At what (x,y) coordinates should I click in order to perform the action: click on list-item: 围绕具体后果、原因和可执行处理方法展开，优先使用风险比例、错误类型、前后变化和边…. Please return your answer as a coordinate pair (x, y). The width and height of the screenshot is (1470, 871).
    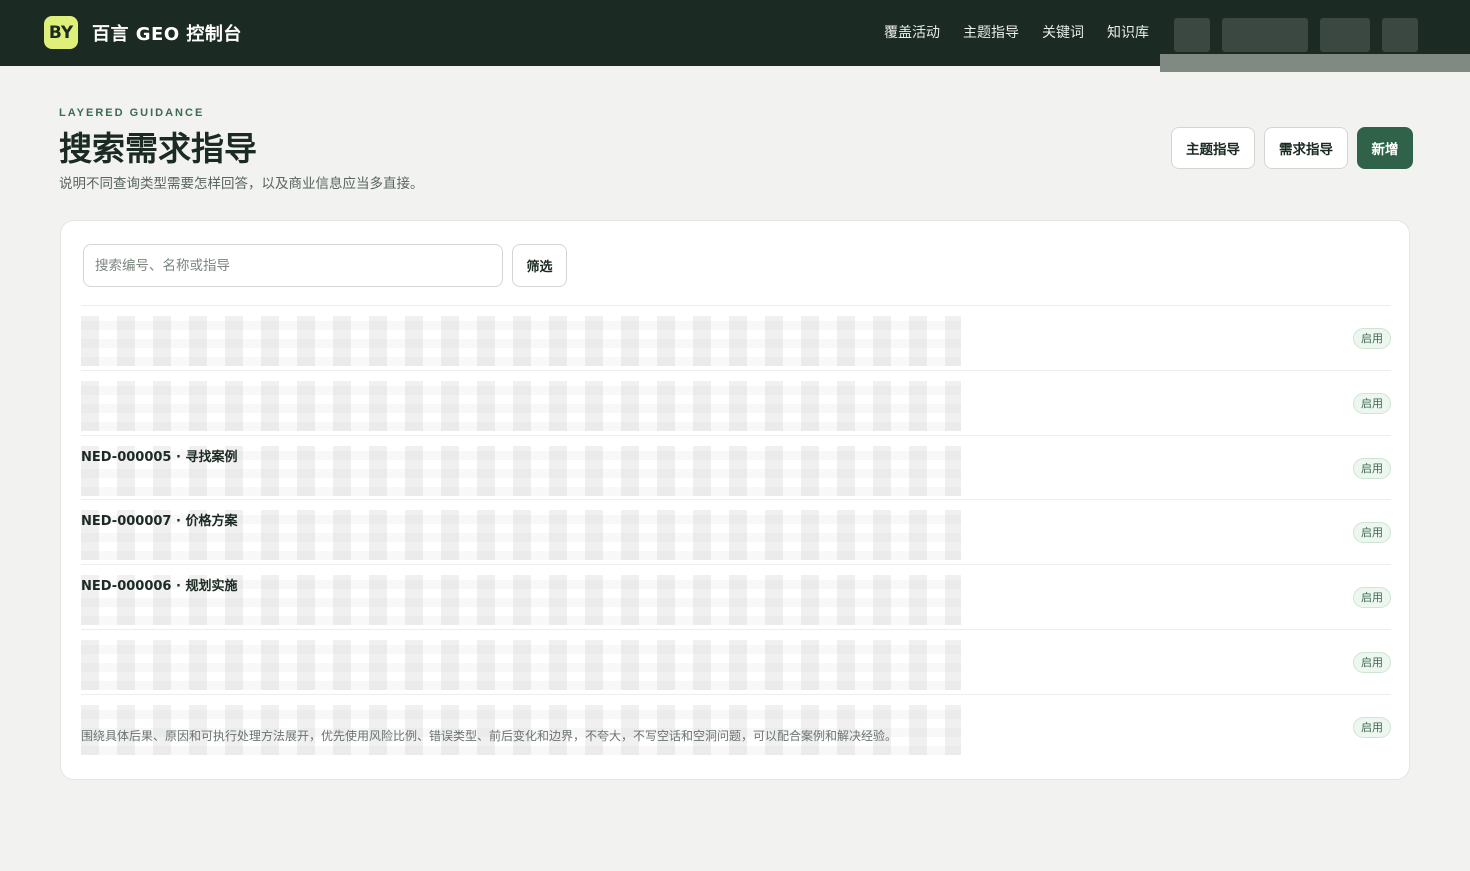
    Looking at the image, I should click on (736, 726).